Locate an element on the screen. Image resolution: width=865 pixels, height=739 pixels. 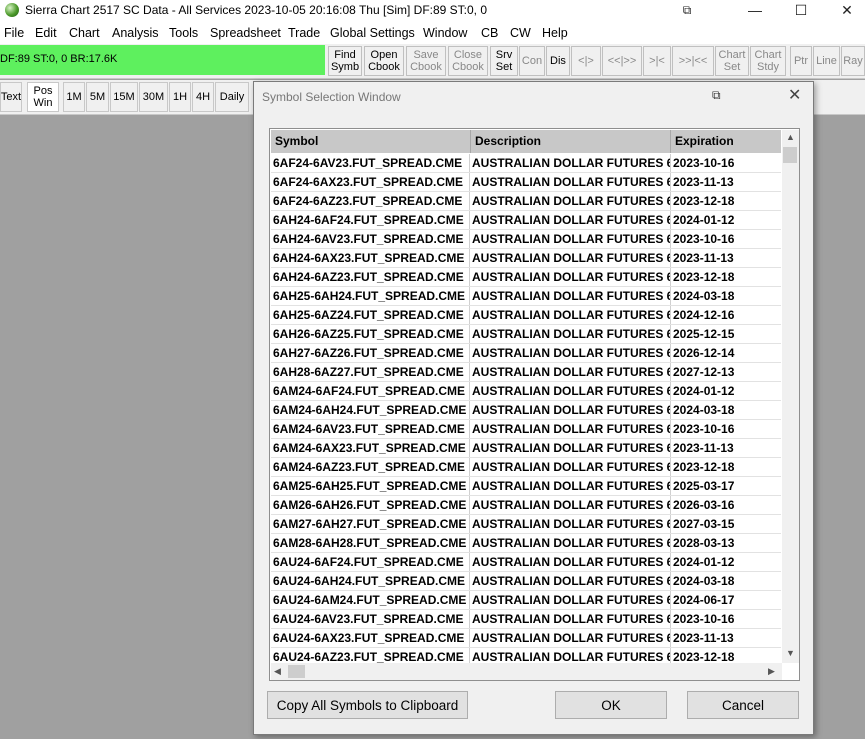
menu-cw: CW is located at coordinates (520, 33).